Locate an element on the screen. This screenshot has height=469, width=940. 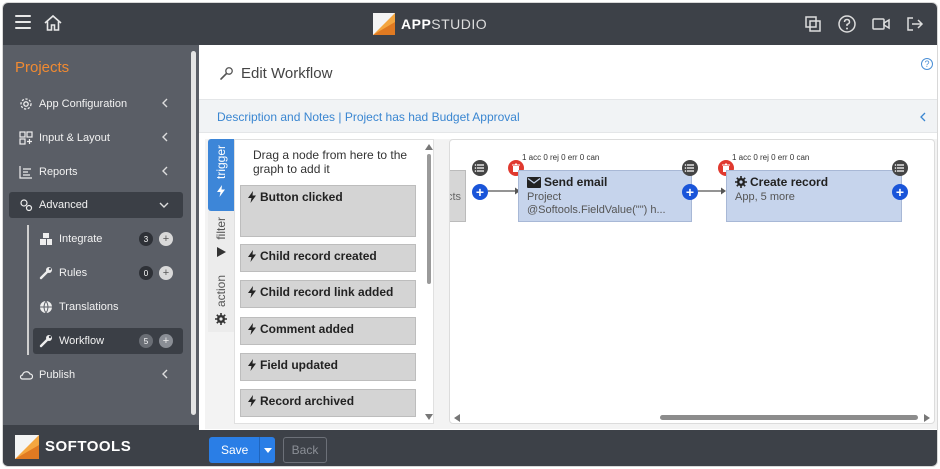
sidebar-subitem-label: Rules is located at coordinates (73, 273).